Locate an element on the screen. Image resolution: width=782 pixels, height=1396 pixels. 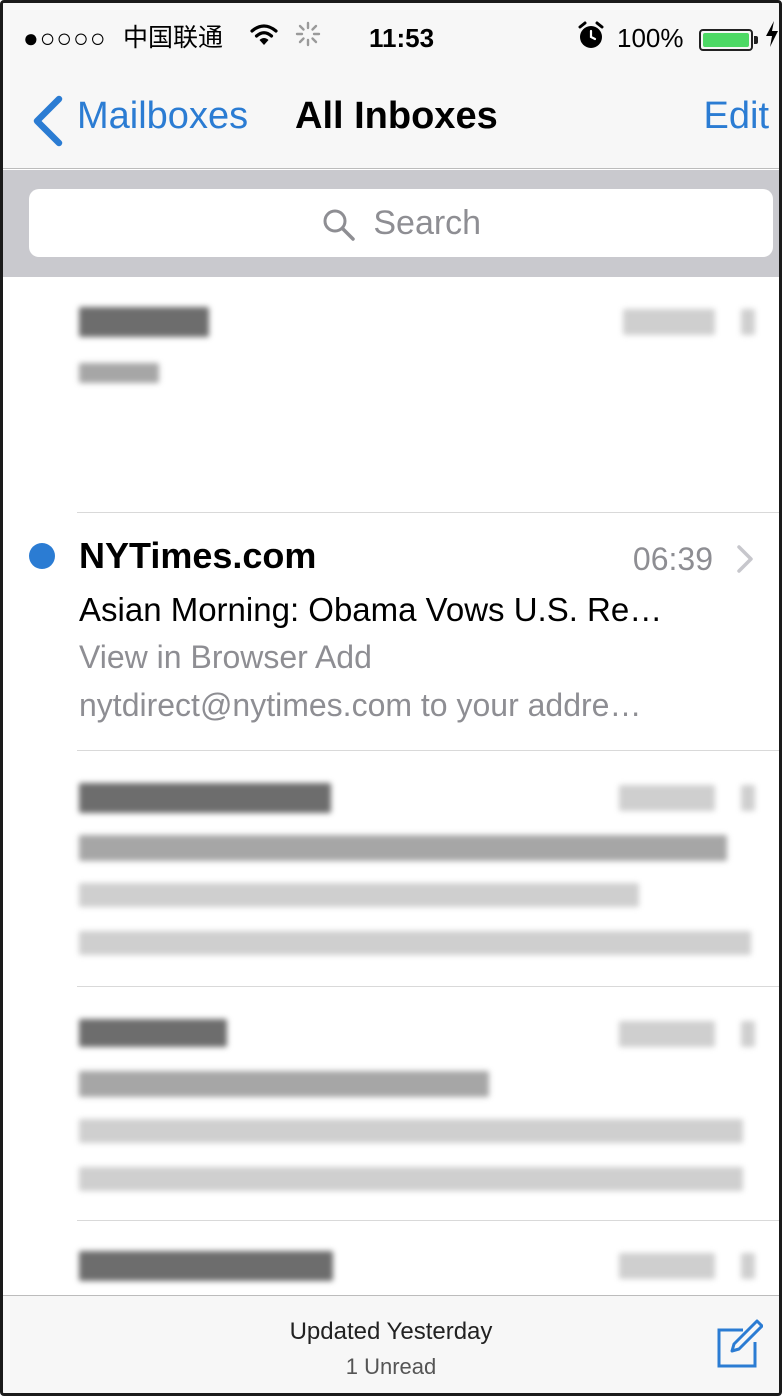
bottom-toolbar: Updated Yesterday 1 Unread is located at coordinates (391, 1344).